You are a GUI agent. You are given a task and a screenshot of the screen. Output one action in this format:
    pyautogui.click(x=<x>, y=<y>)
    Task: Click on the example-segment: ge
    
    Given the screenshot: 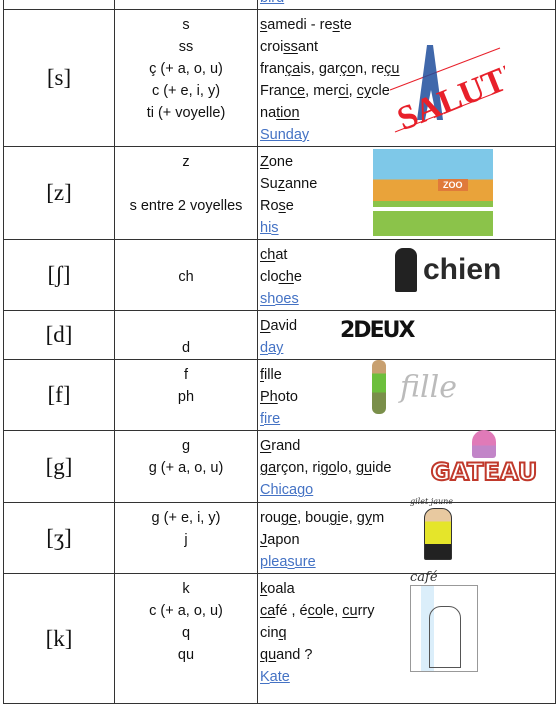 What is the action you would take?
    pyautogui.click(x=289, y=518)
    